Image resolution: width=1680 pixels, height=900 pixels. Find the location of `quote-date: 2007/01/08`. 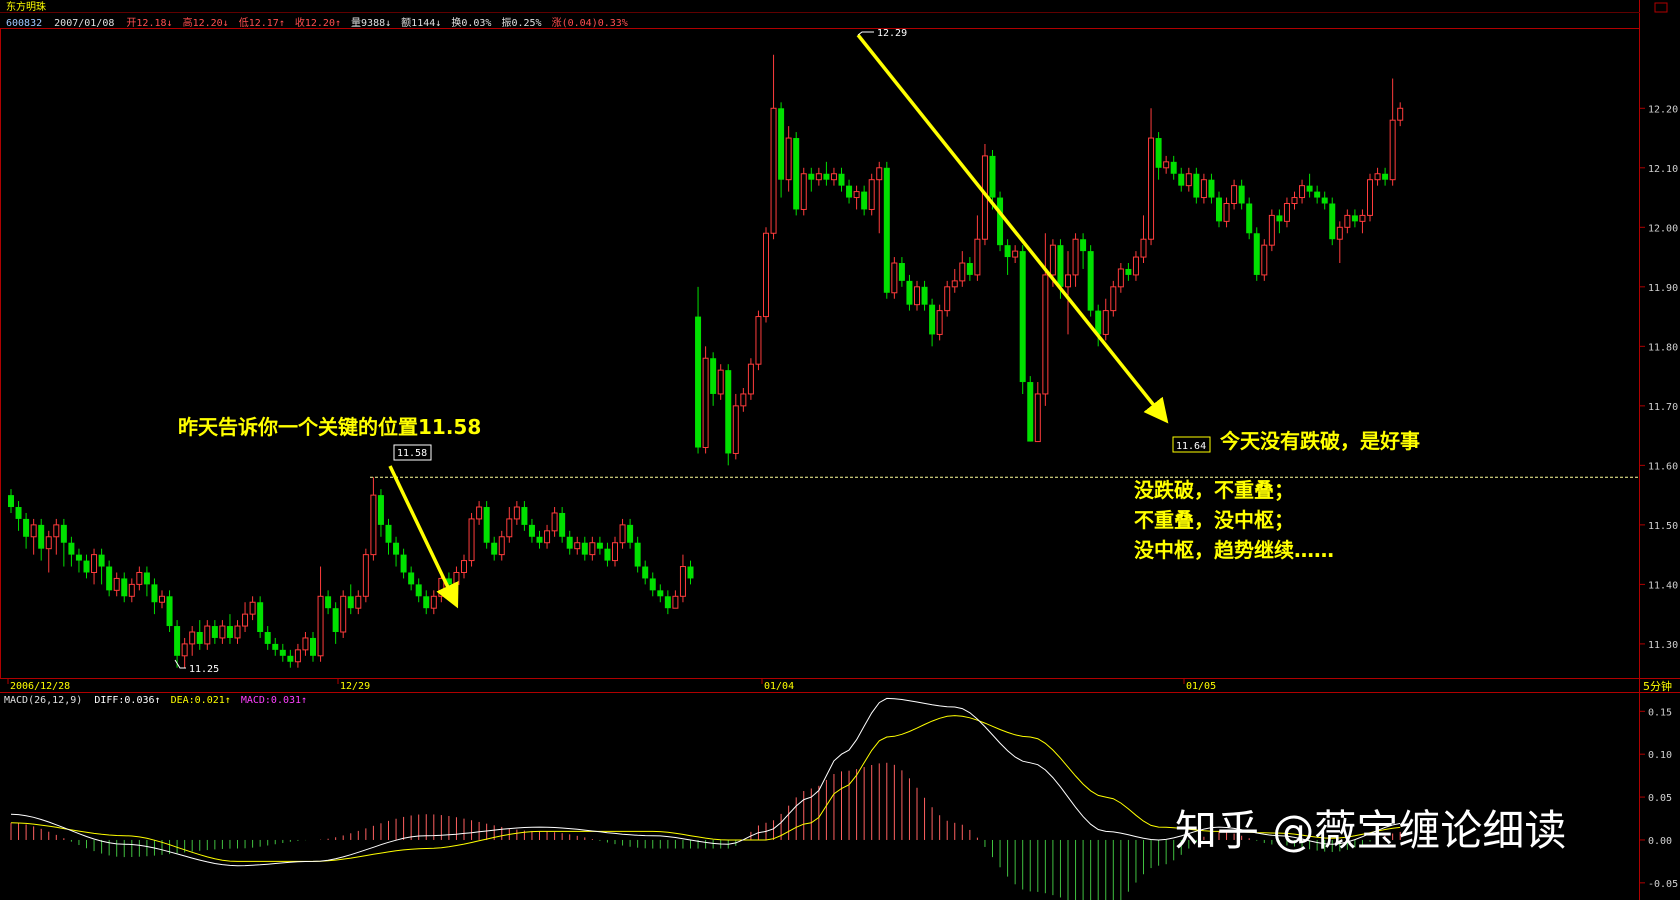

quote-date: 2007/01/08 is located at coordinates (84, 23).